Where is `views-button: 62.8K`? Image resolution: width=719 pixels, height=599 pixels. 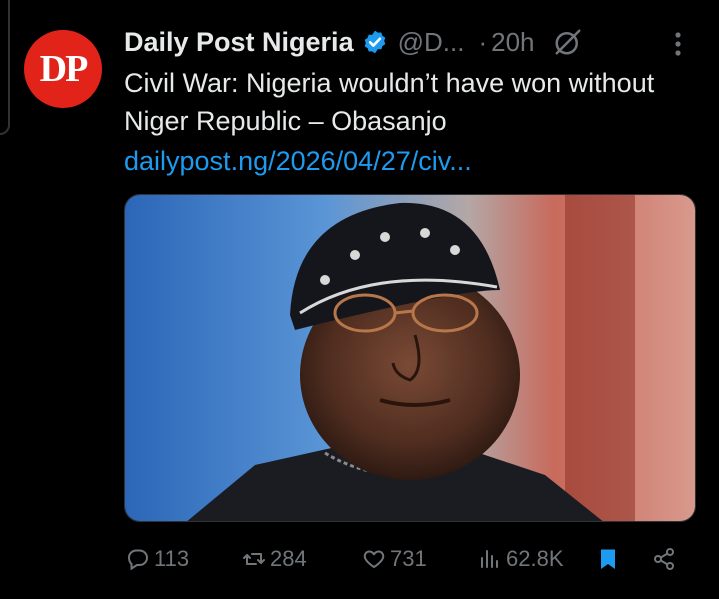 views-button: 62.8K is located at coordinates (521, 559).